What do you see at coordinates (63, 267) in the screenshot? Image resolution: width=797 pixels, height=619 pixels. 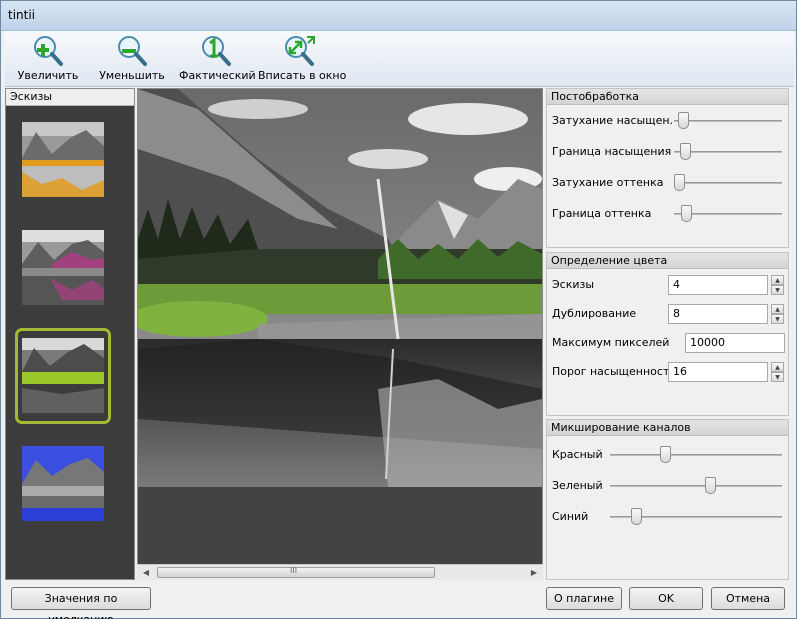 I see `thumbnail-magenta` at bounding box center [63, 267].